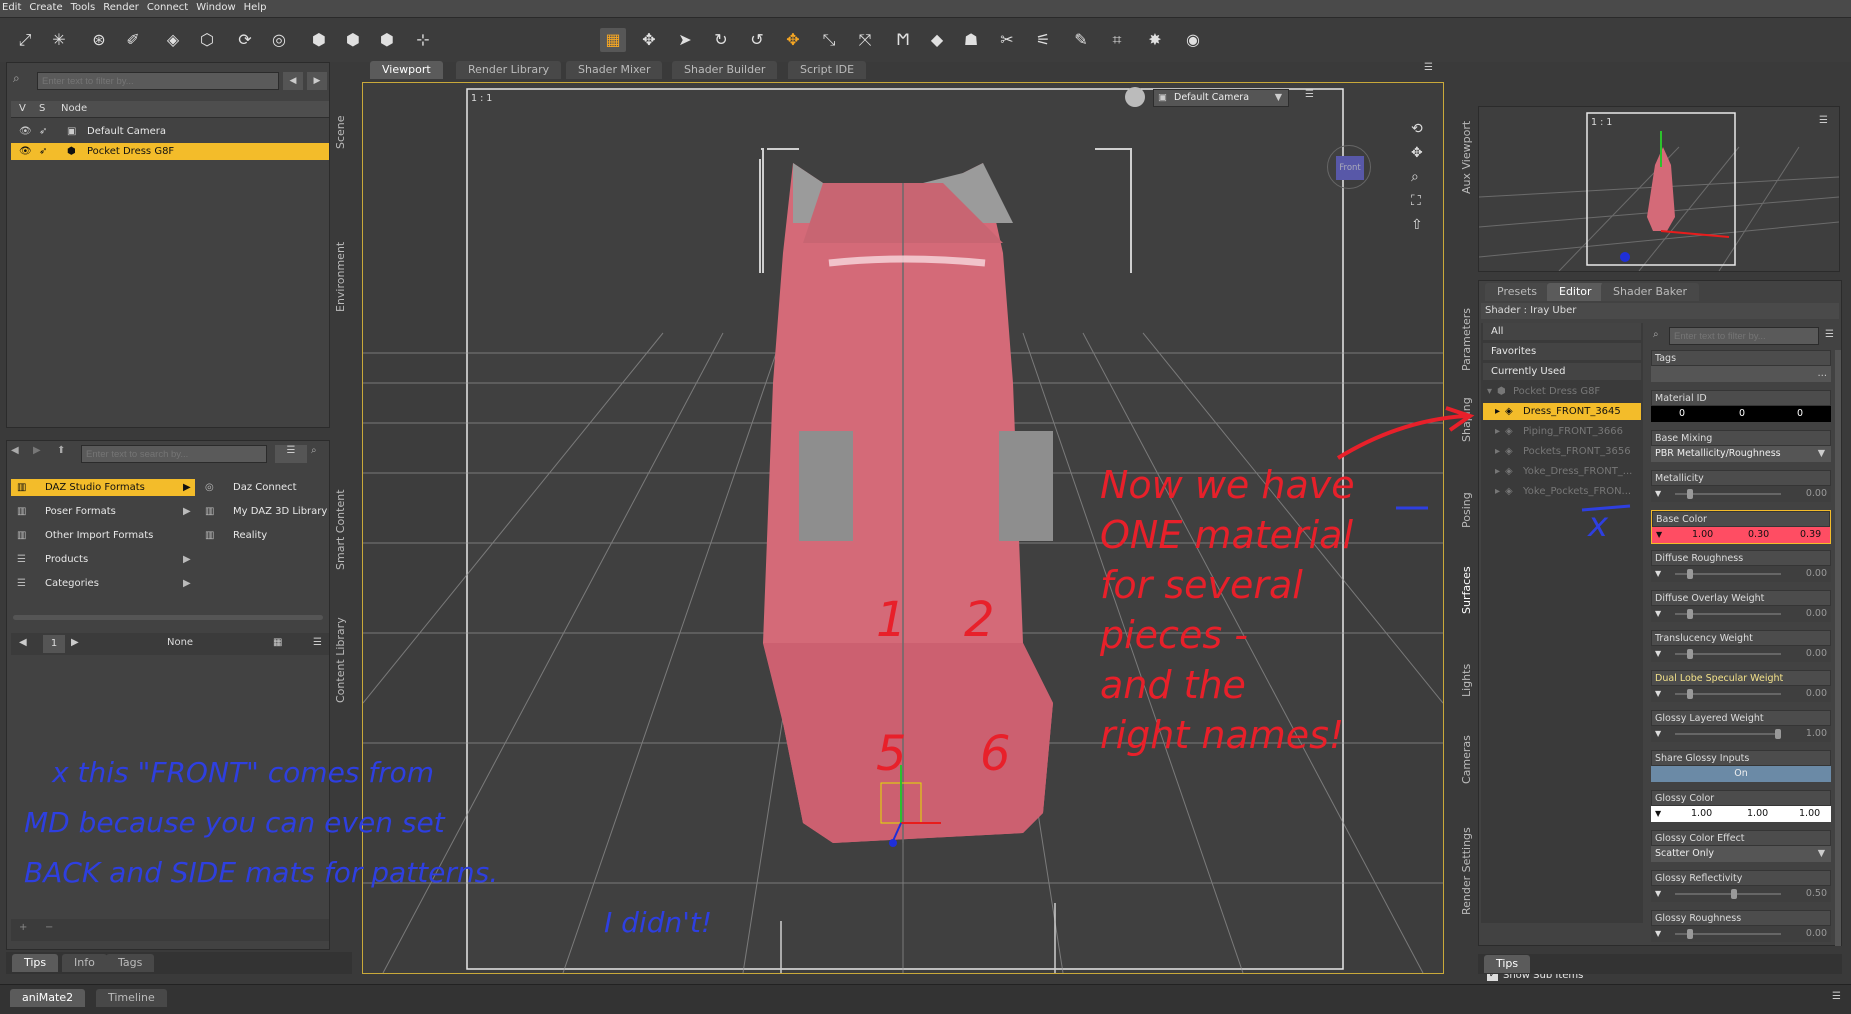 The width and height of the screenshot is (1851, 1014). Describe the element at coordinates (1227, 535) in the screenshot. I see `red-line-2: ONE material` at that location.